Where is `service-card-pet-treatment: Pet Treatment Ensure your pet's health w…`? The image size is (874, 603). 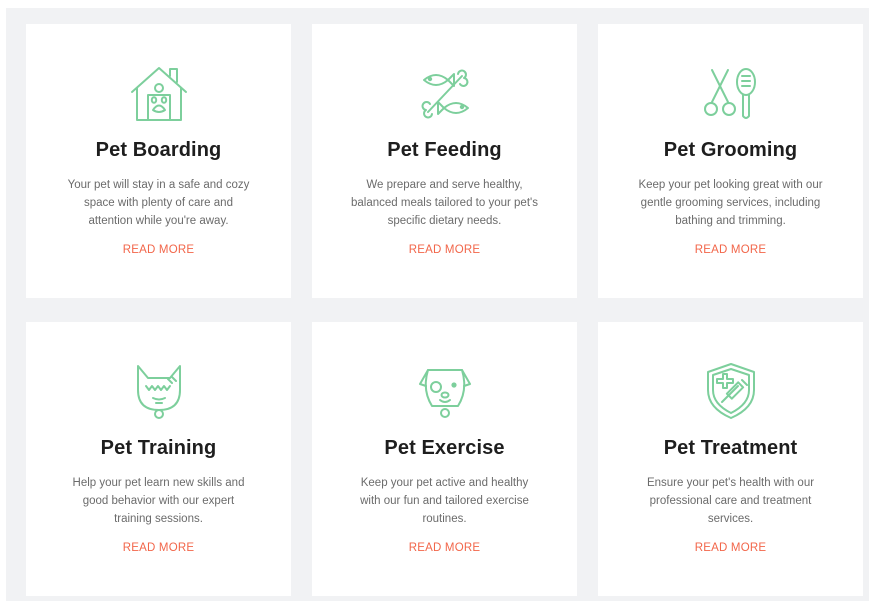
service-card-pet-treatment: Pet Treatment Ensure your pet's health w… is located at coordinates (730, 459).